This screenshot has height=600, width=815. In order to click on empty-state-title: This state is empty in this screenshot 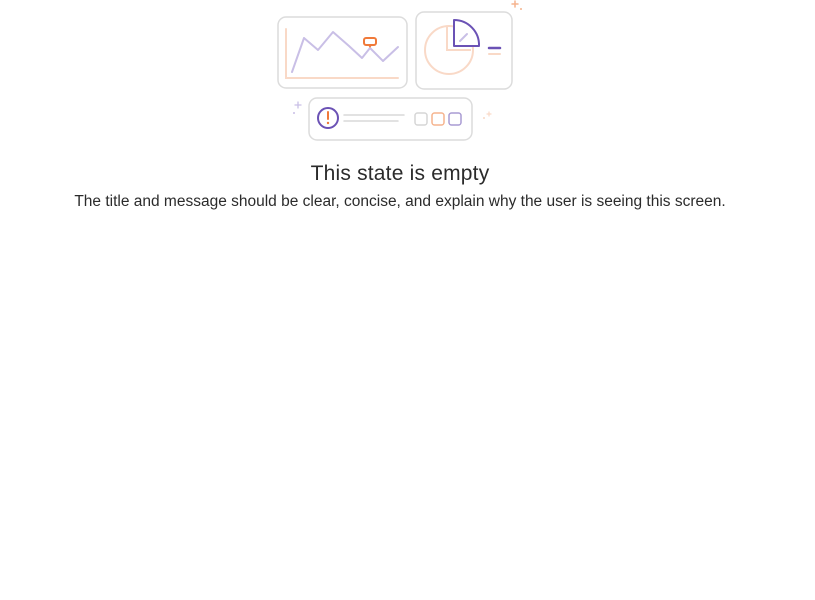, I will do `click(400, 173)`.